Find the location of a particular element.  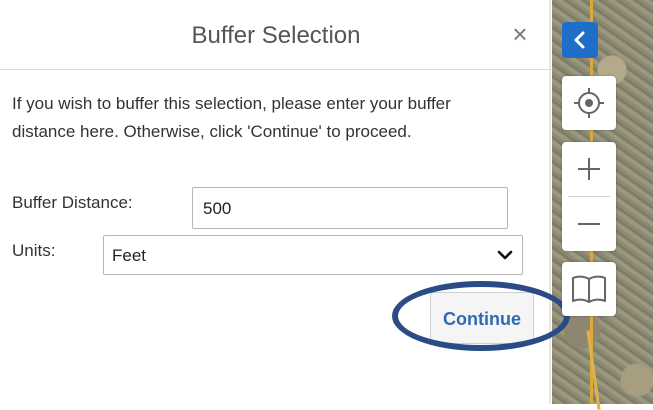

zoom-out-button is located at coordinates (589, 224).